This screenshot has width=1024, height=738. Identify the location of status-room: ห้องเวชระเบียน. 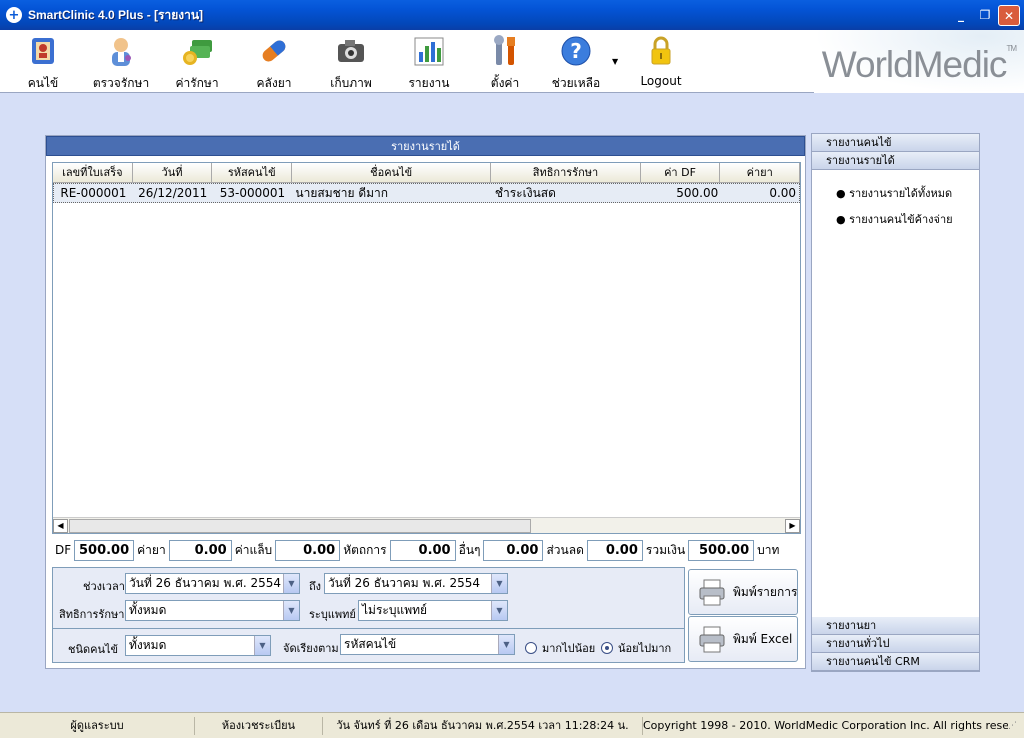
(259, 725).